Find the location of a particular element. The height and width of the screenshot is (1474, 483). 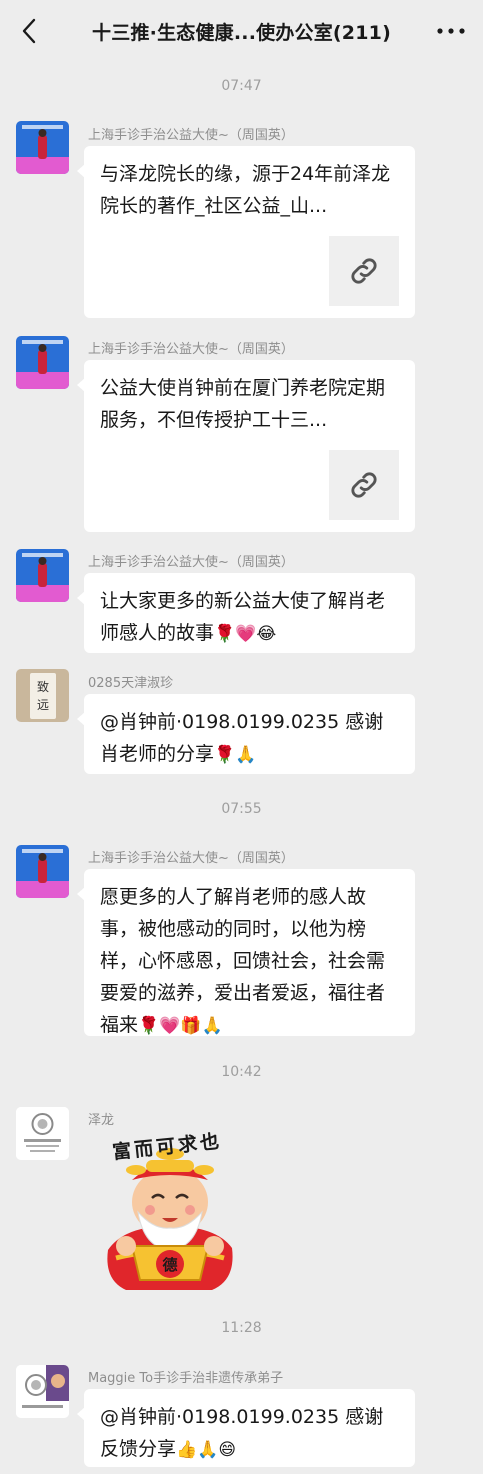

emoji: 👍🙏😄 is located at coordinates (206, 1450).